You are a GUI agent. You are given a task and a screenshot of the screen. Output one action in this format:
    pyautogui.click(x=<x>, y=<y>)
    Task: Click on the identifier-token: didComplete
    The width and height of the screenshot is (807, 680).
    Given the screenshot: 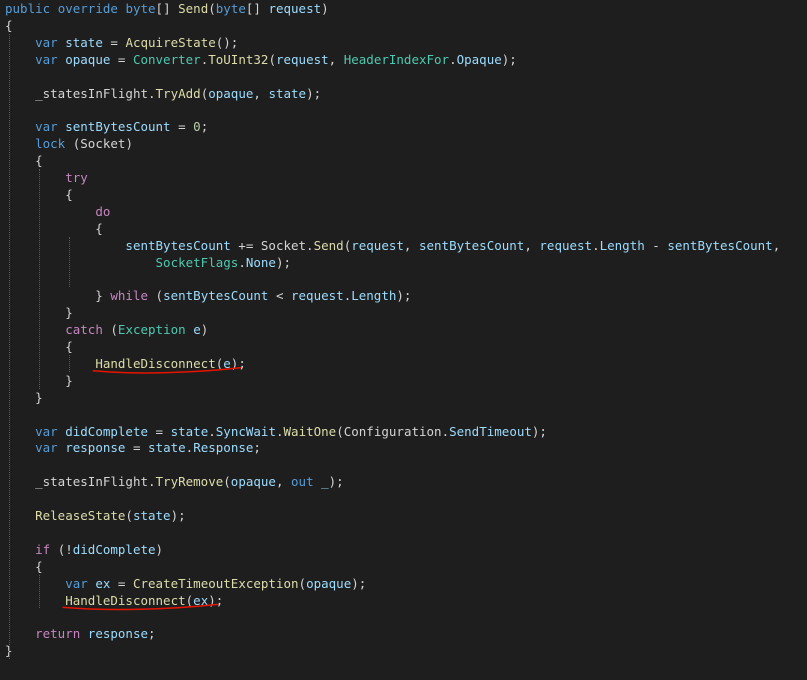 What is the action you would take?
    pyautogui.click(x=107, y=431)
    